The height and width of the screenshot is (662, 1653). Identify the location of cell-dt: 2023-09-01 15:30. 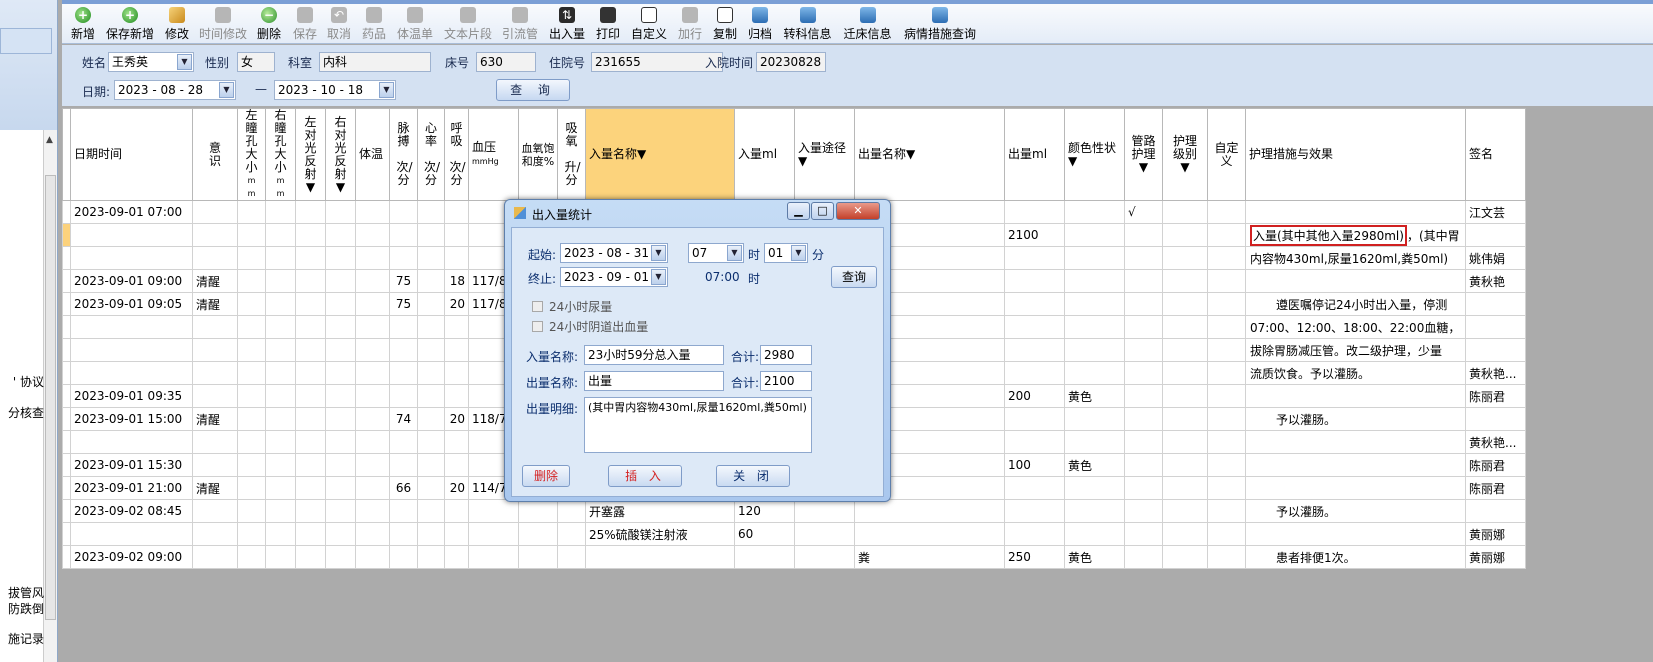
(131, 465).